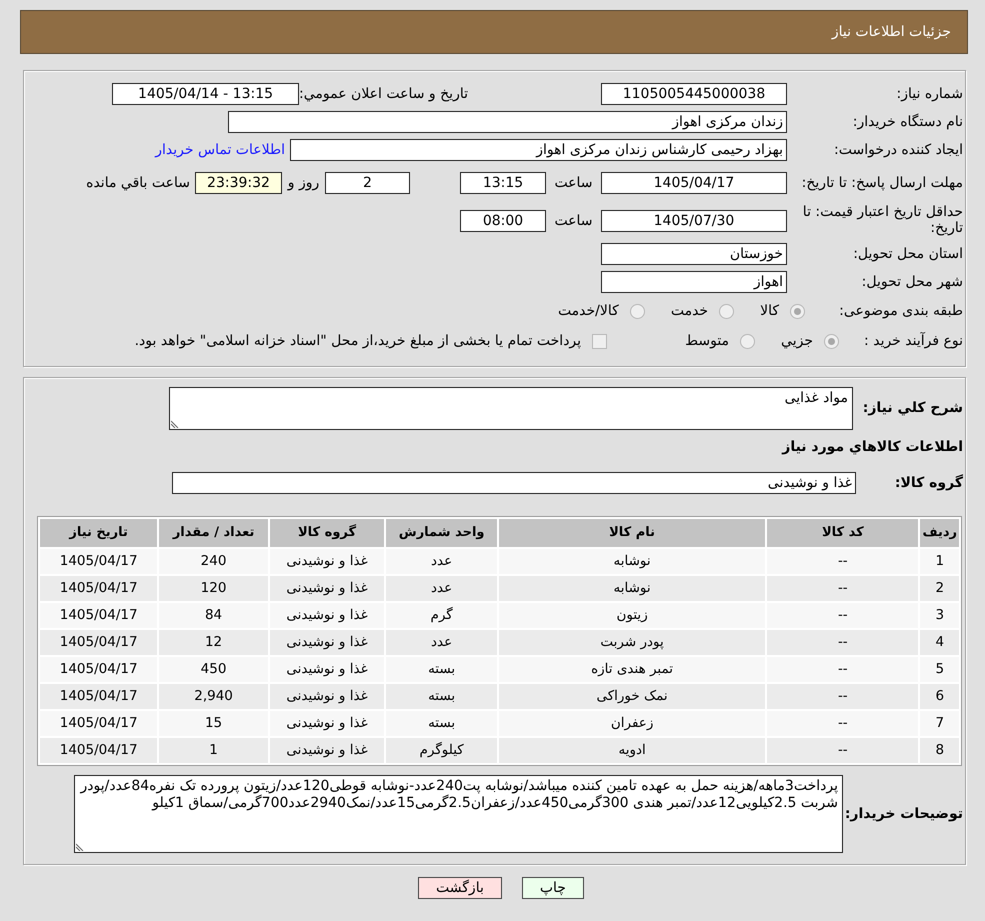 This screenshot has height=921, width=985. Describe the element at coordinates (99, 533) in the screenshot. I see `column-header: تاریخ نیاز` at that location.